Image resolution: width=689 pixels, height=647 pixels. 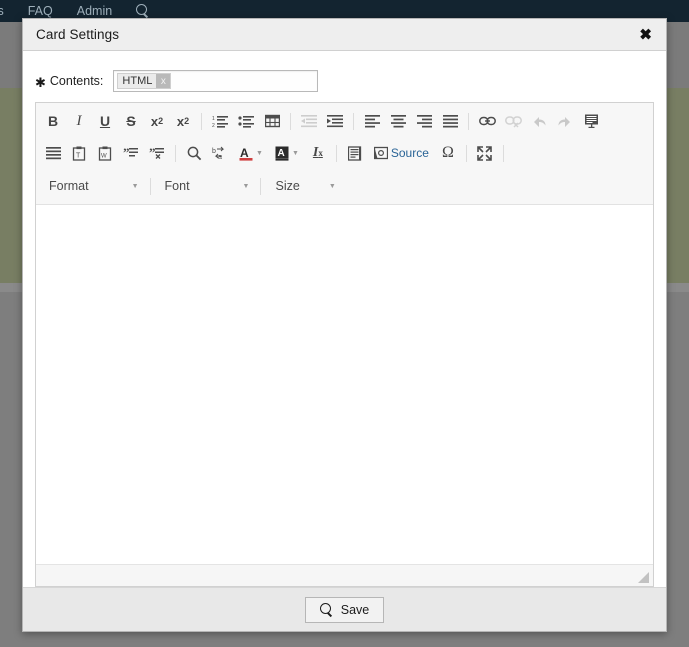 What do you see at coordinates (344, 186) in the screenshot?
I see `toolbar-row-3: Format ▼ Font ▼ Size ▼` at bounding box center [344, 186].